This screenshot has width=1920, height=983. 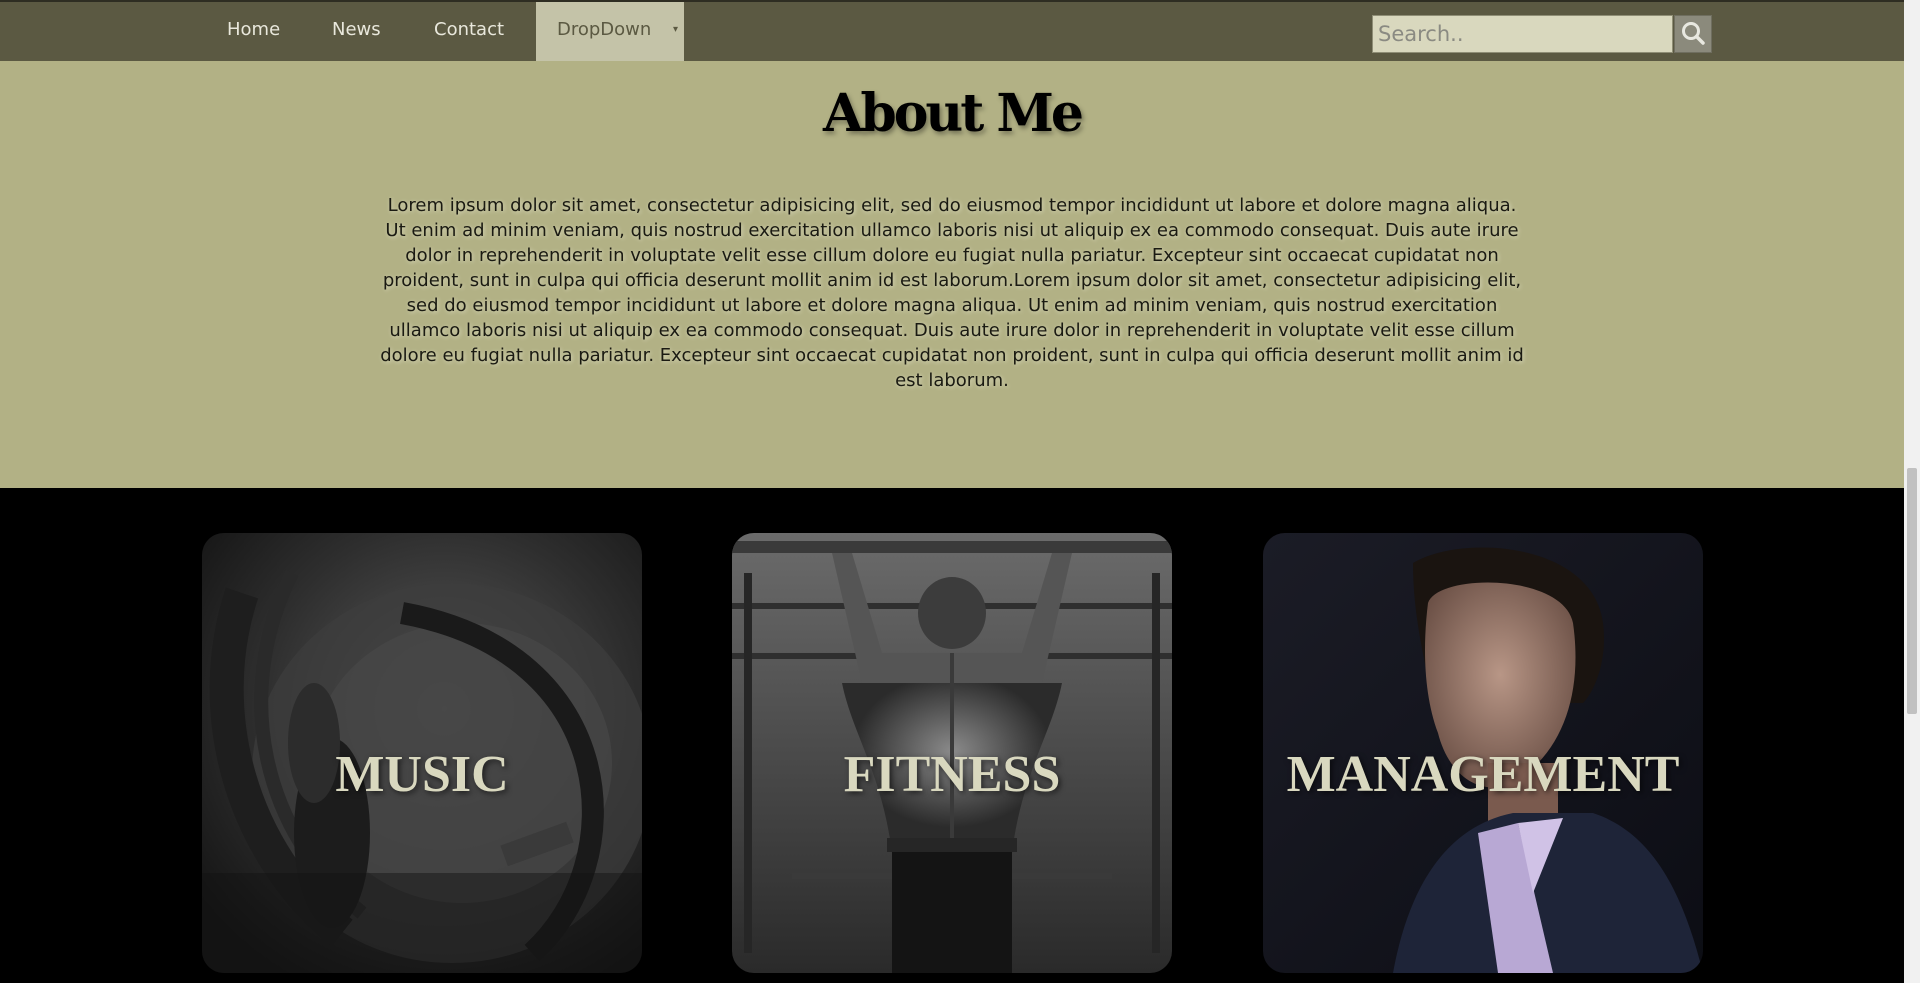 I want to click on chevron-down-icon: ▾, so click(x=675, y=29).